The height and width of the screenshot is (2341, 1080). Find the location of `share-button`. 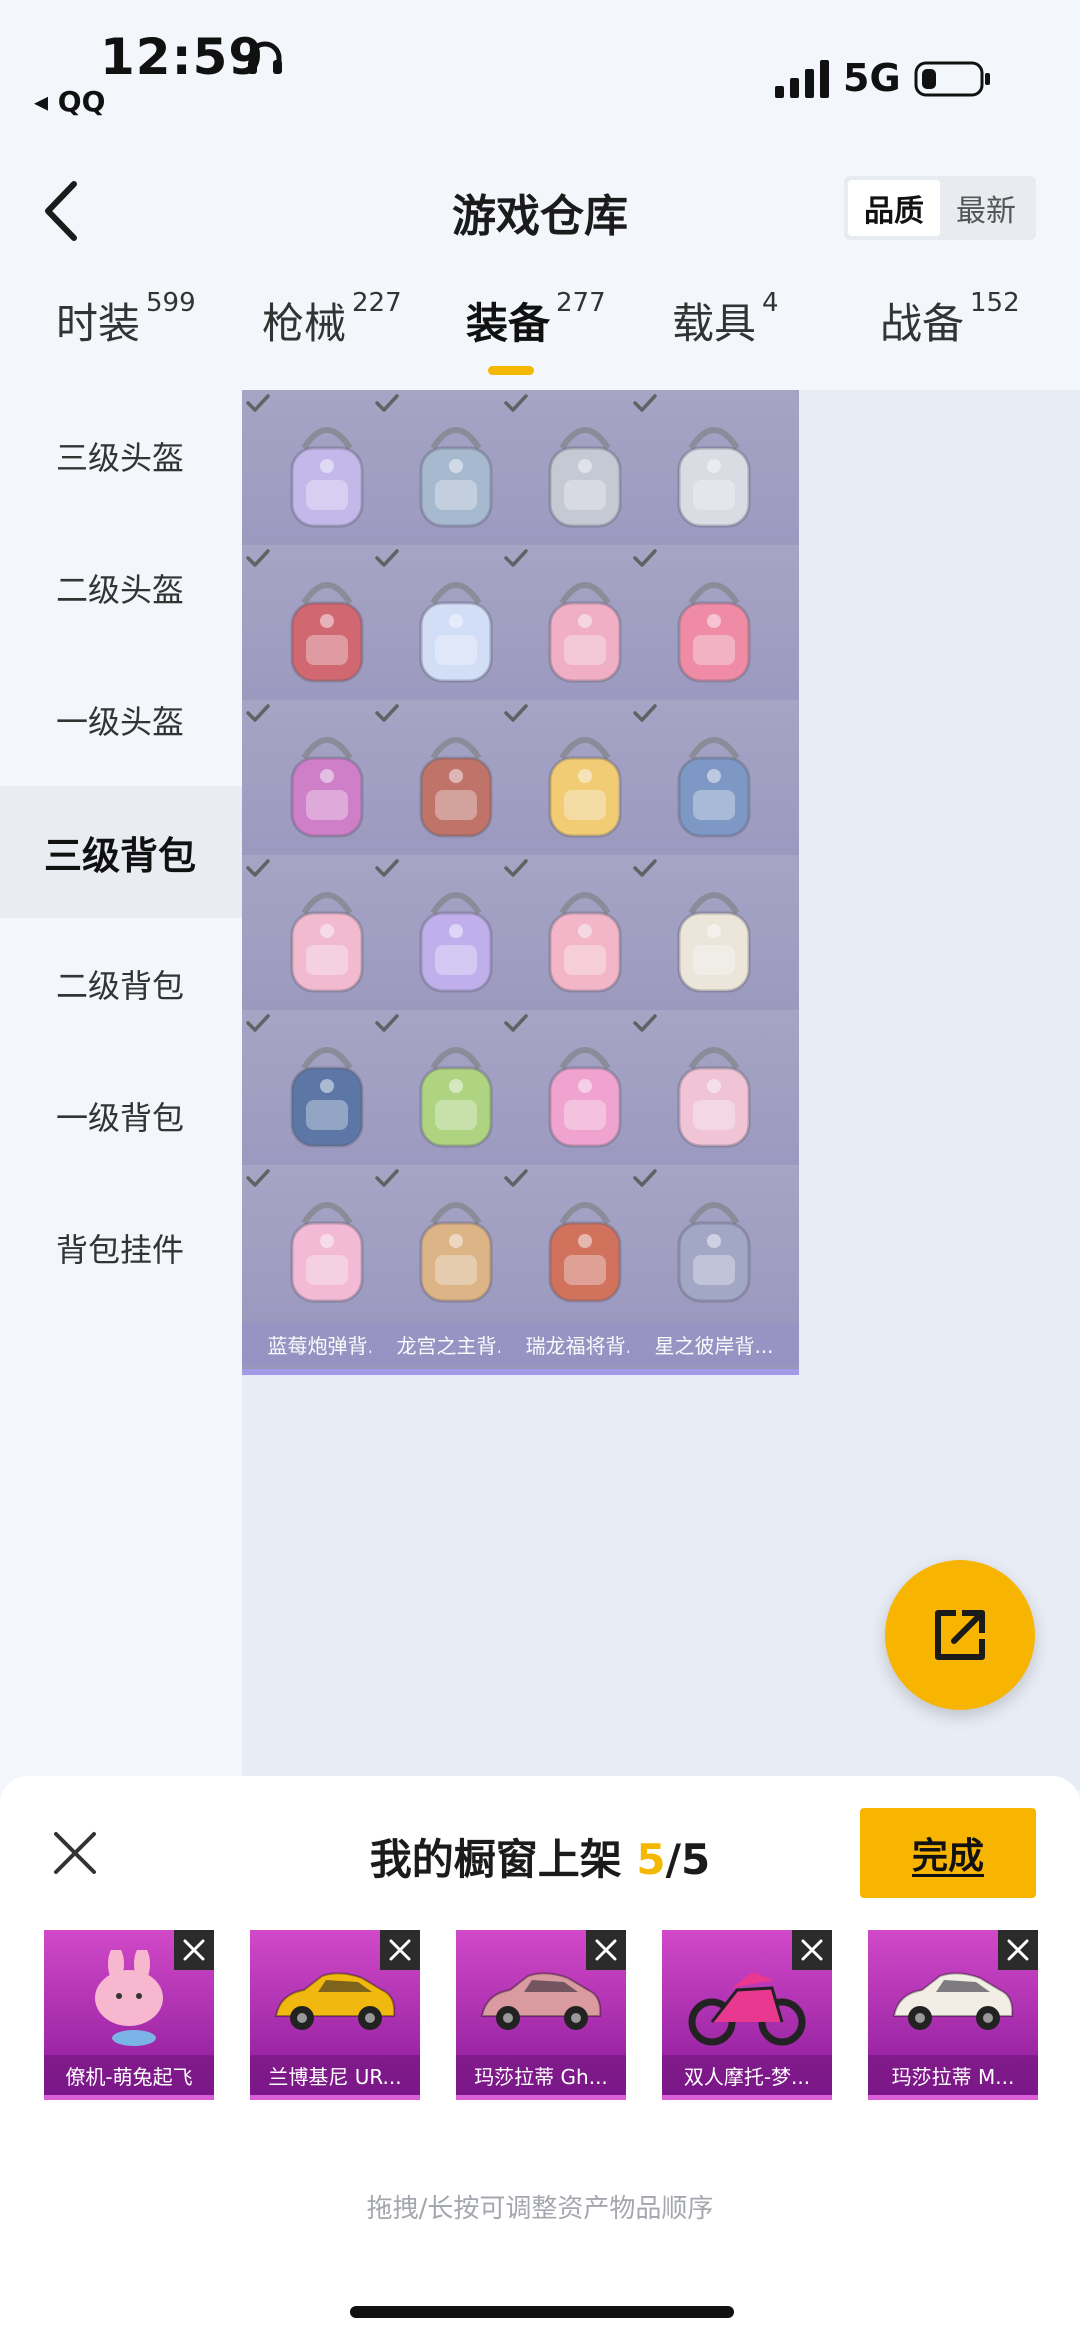

share-button is located at coordinates (960, 1635).